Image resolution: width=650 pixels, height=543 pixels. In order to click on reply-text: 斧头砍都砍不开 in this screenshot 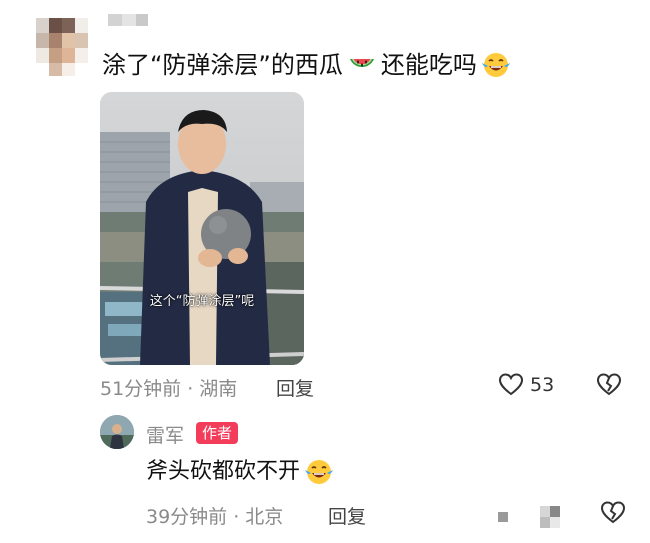, I will do `click(240, 472)`.